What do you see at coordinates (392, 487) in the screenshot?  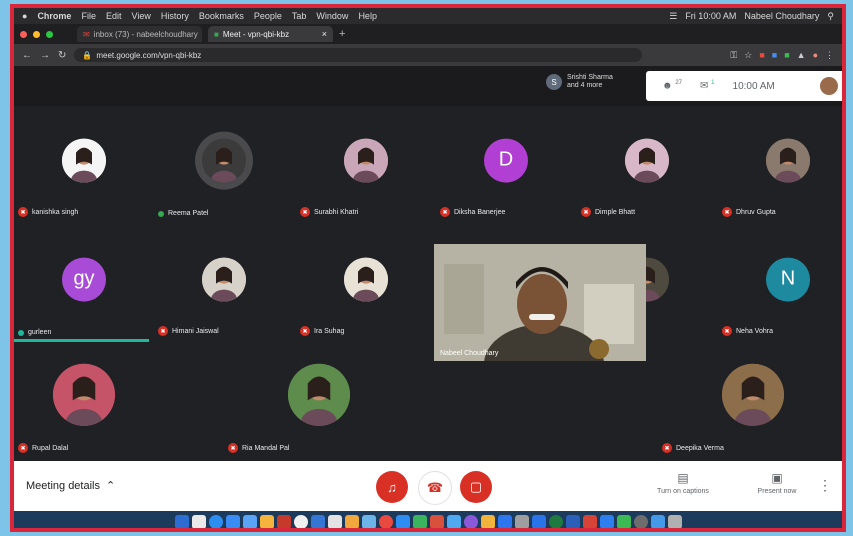 I see `mic-toggle-button: ♫` at bounding box center [392, 487].